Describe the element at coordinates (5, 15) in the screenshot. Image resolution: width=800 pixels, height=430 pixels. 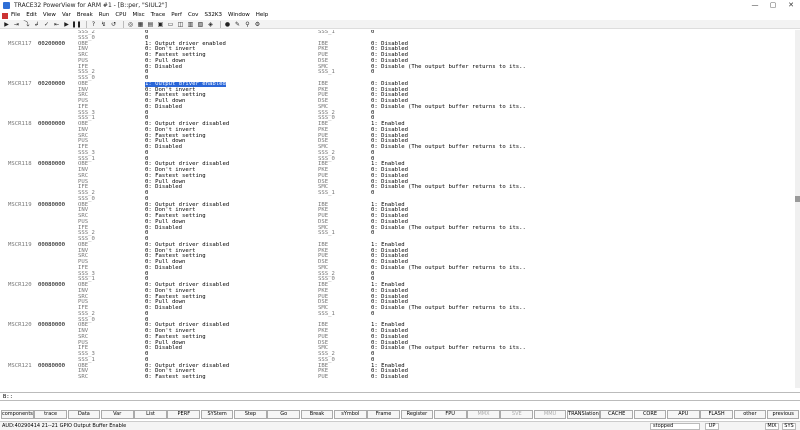
I see `system-menu-icon` at that location.